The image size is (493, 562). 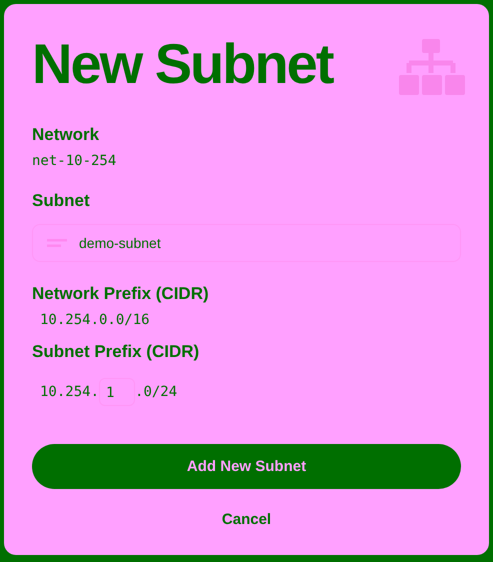 What do you see at coordinates (432, 67) in the screenshot?
I see `network-icon` at bounding box center [432, 67].